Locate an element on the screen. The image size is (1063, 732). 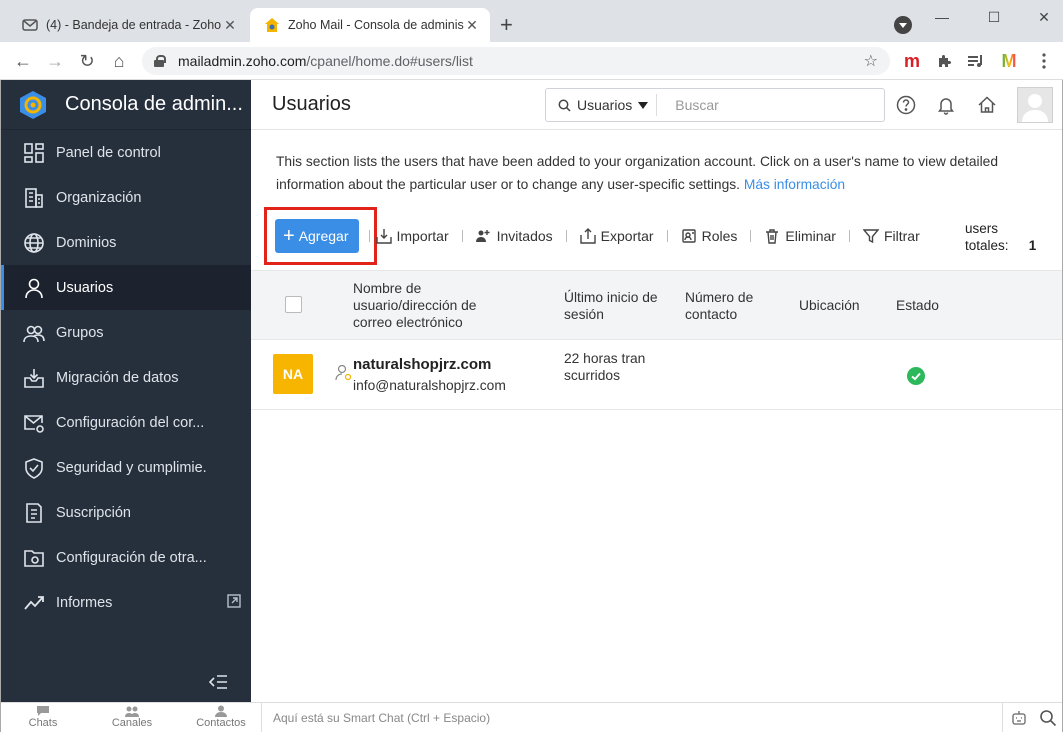
column-header-contact: Número de contacto is located at coordinates (719, 306).